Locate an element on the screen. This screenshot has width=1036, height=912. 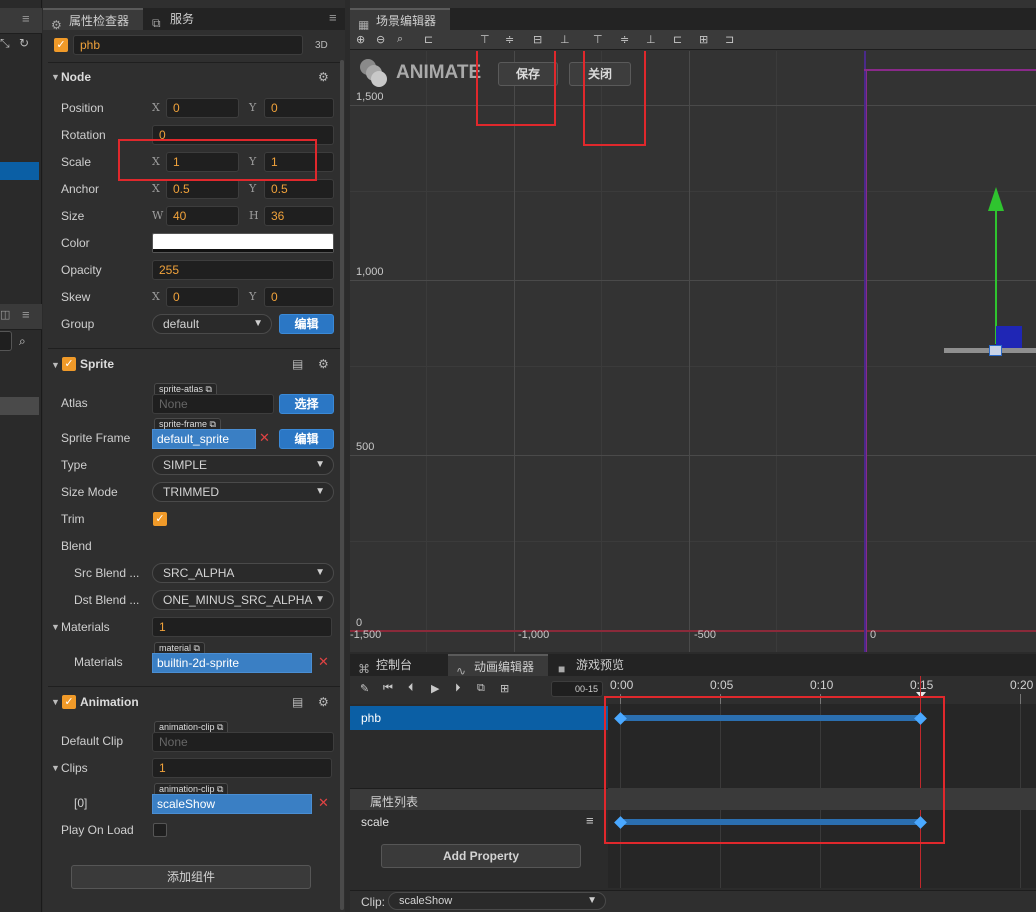
zoom-out-icon: ⊖ is located at coordinates (380, 39).